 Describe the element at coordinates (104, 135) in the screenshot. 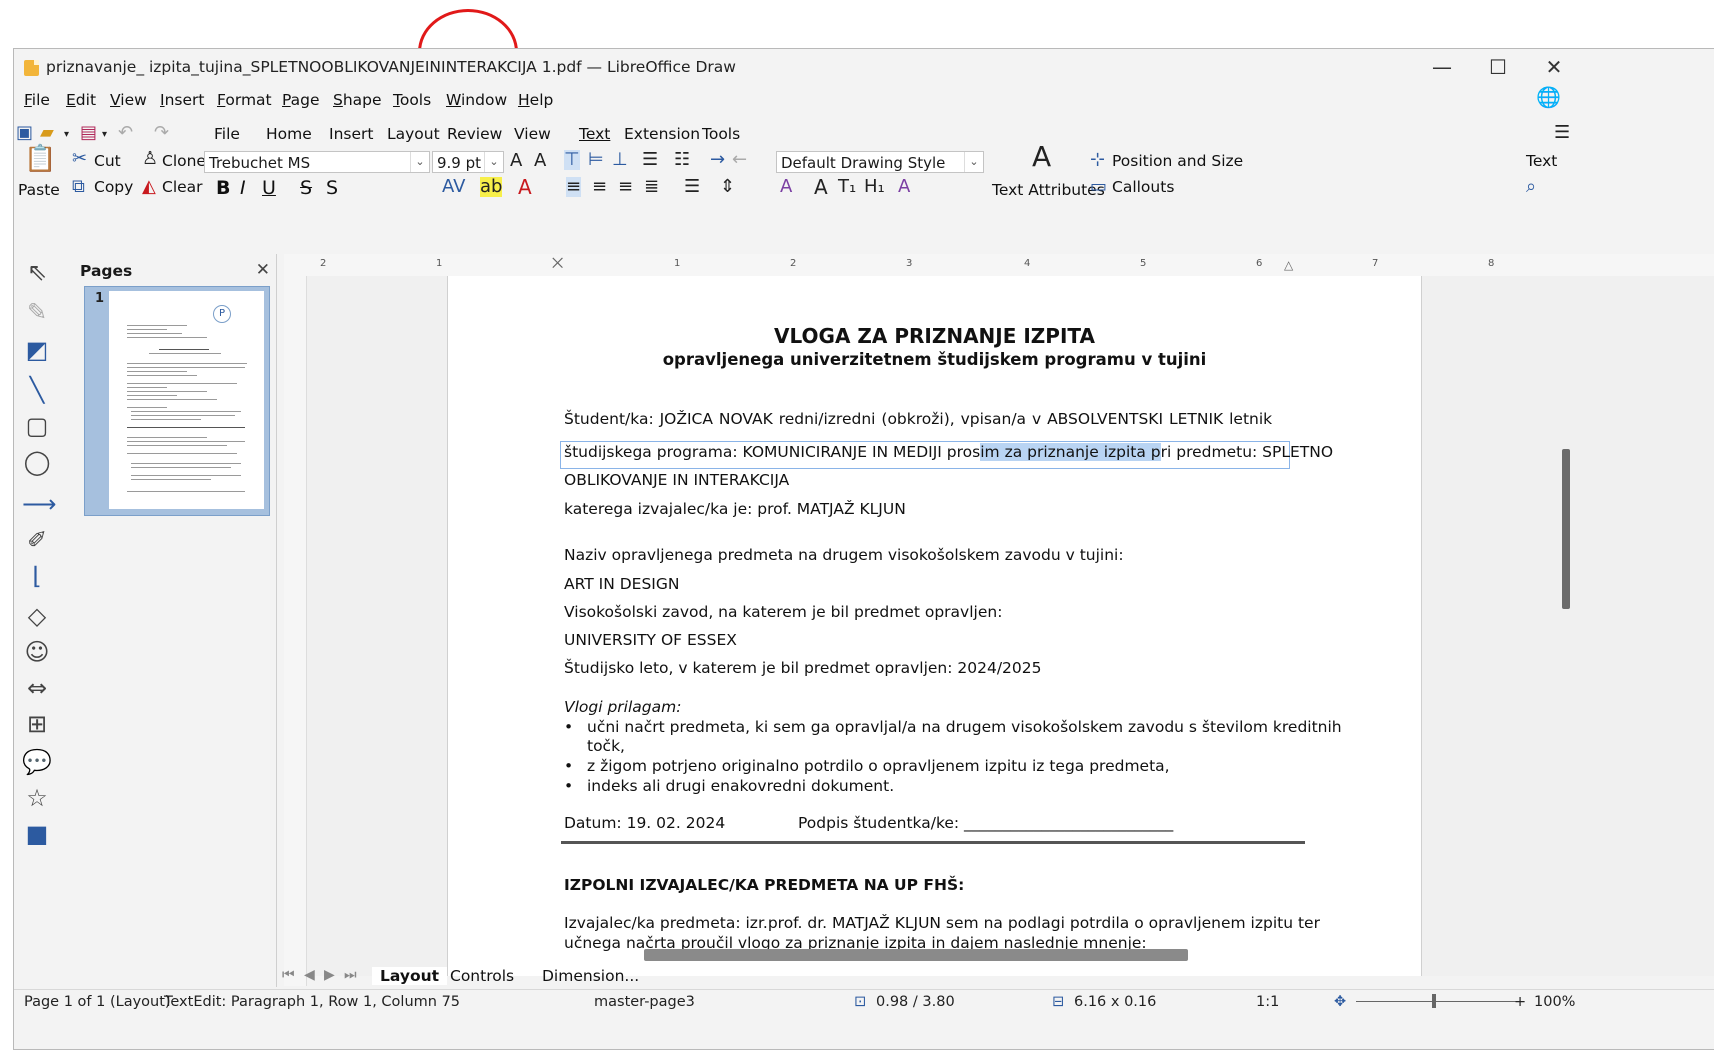

I see `save-dropdown-icon: ▾` at that location.